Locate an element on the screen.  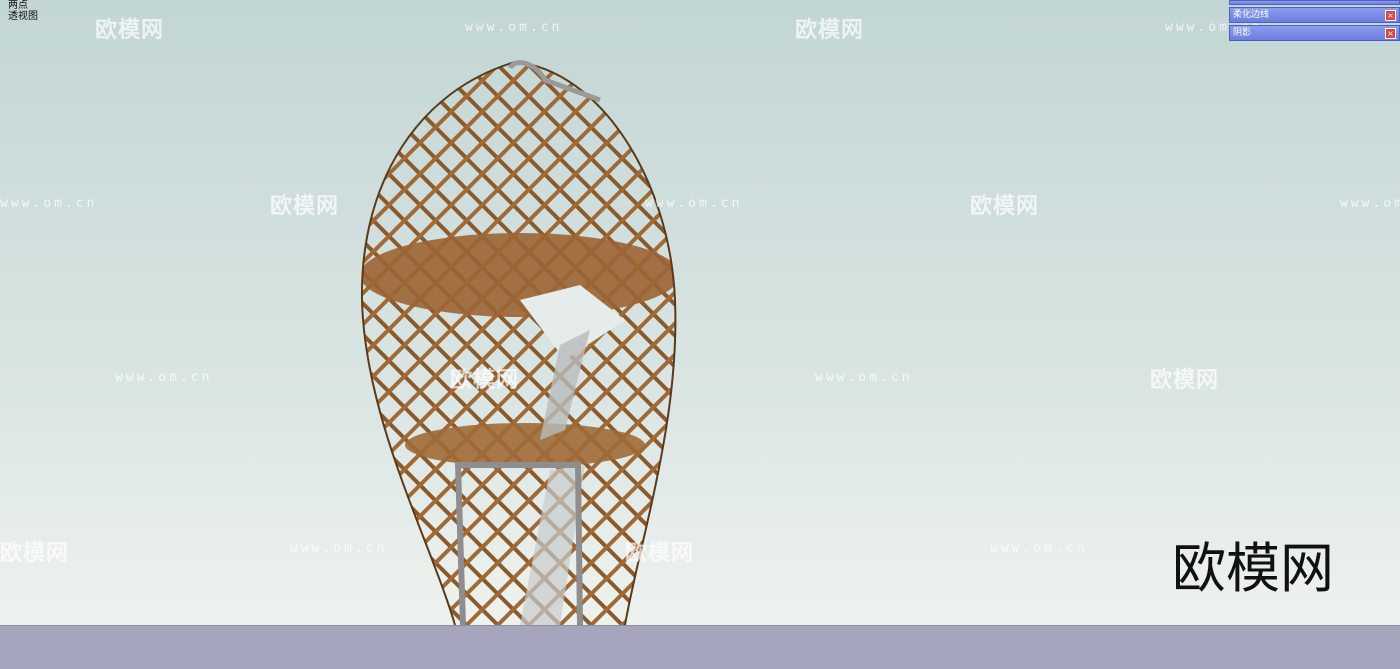
tray-title: 柔化边线 is located at coordinates (1251, 15).